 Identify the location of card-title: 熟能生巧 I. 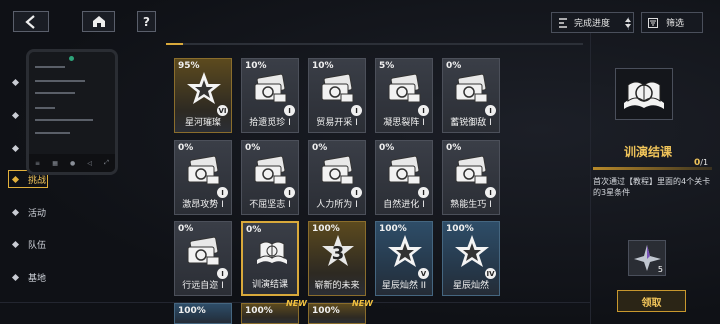
(471, 205).